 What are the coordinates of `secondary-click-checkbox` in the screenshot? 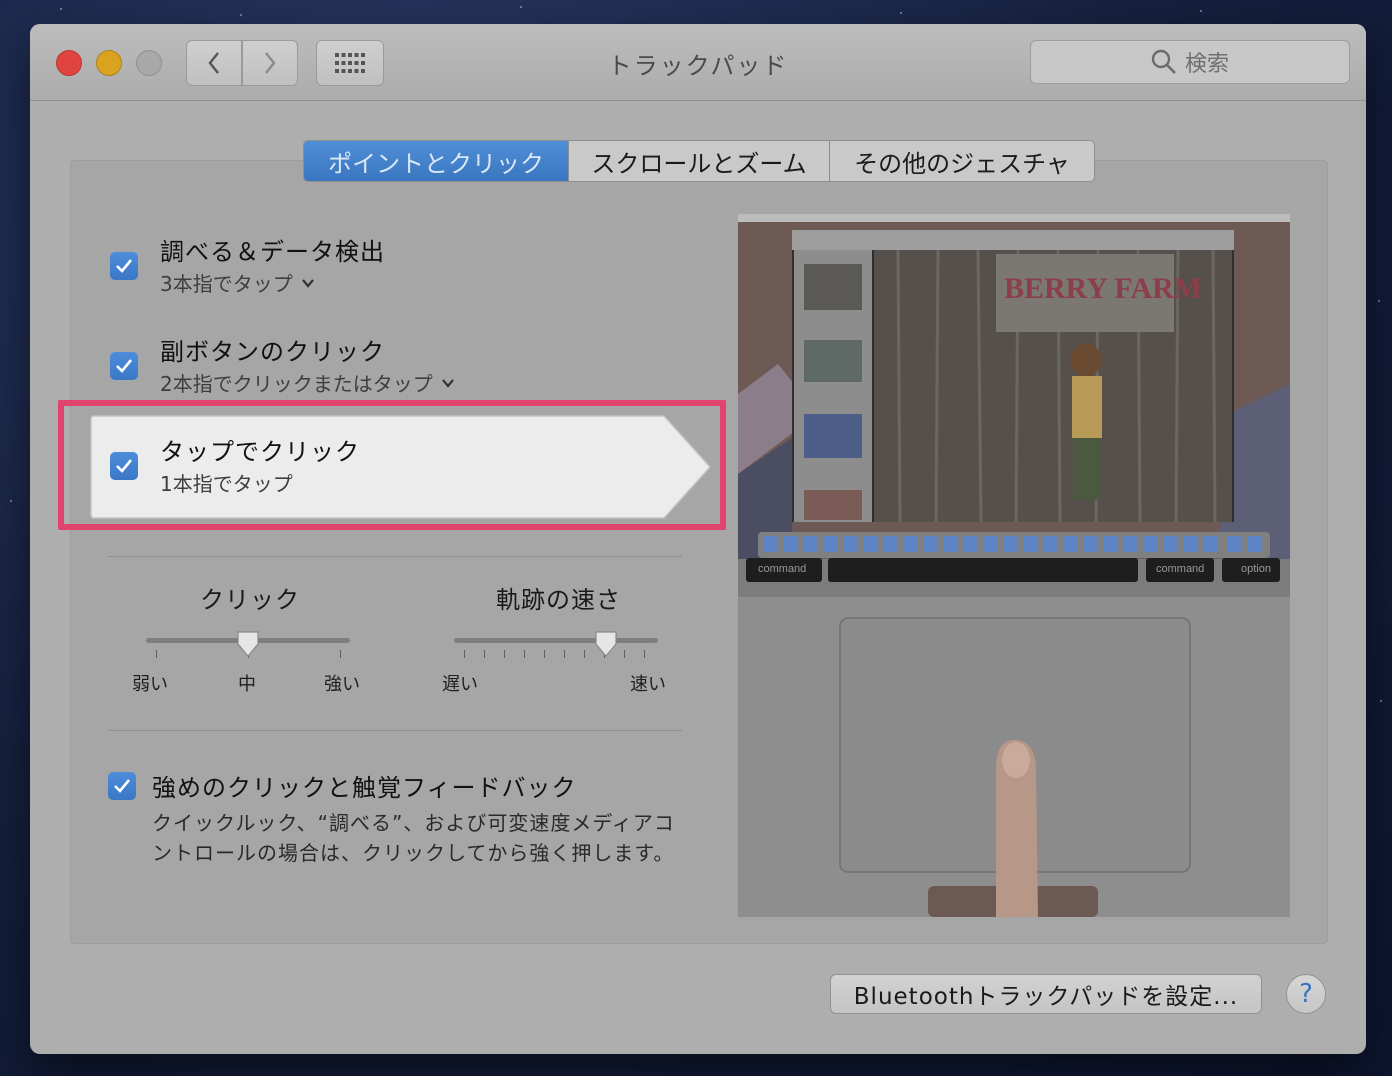 It's located at (124, 366).